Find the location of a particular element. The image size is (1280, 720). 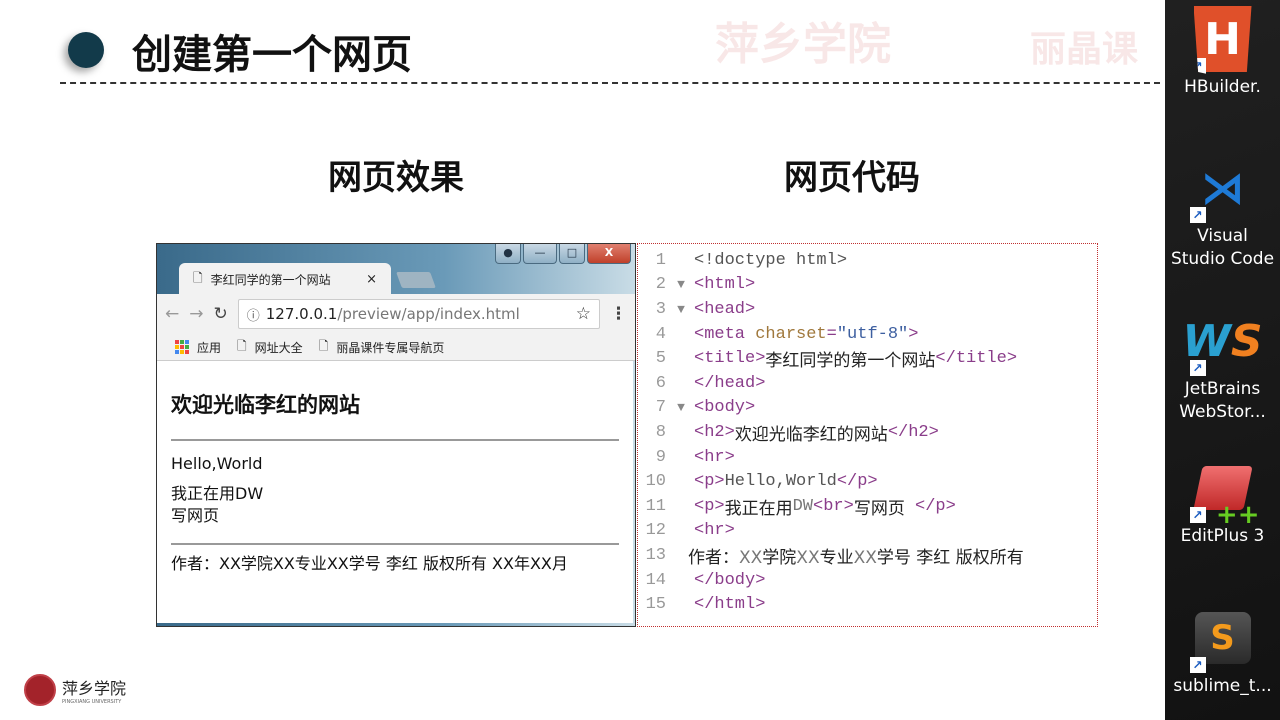

code-line: 11 <p> 我正在用 DW <br> 写网页 </p> is located at coordinates (867, 506).